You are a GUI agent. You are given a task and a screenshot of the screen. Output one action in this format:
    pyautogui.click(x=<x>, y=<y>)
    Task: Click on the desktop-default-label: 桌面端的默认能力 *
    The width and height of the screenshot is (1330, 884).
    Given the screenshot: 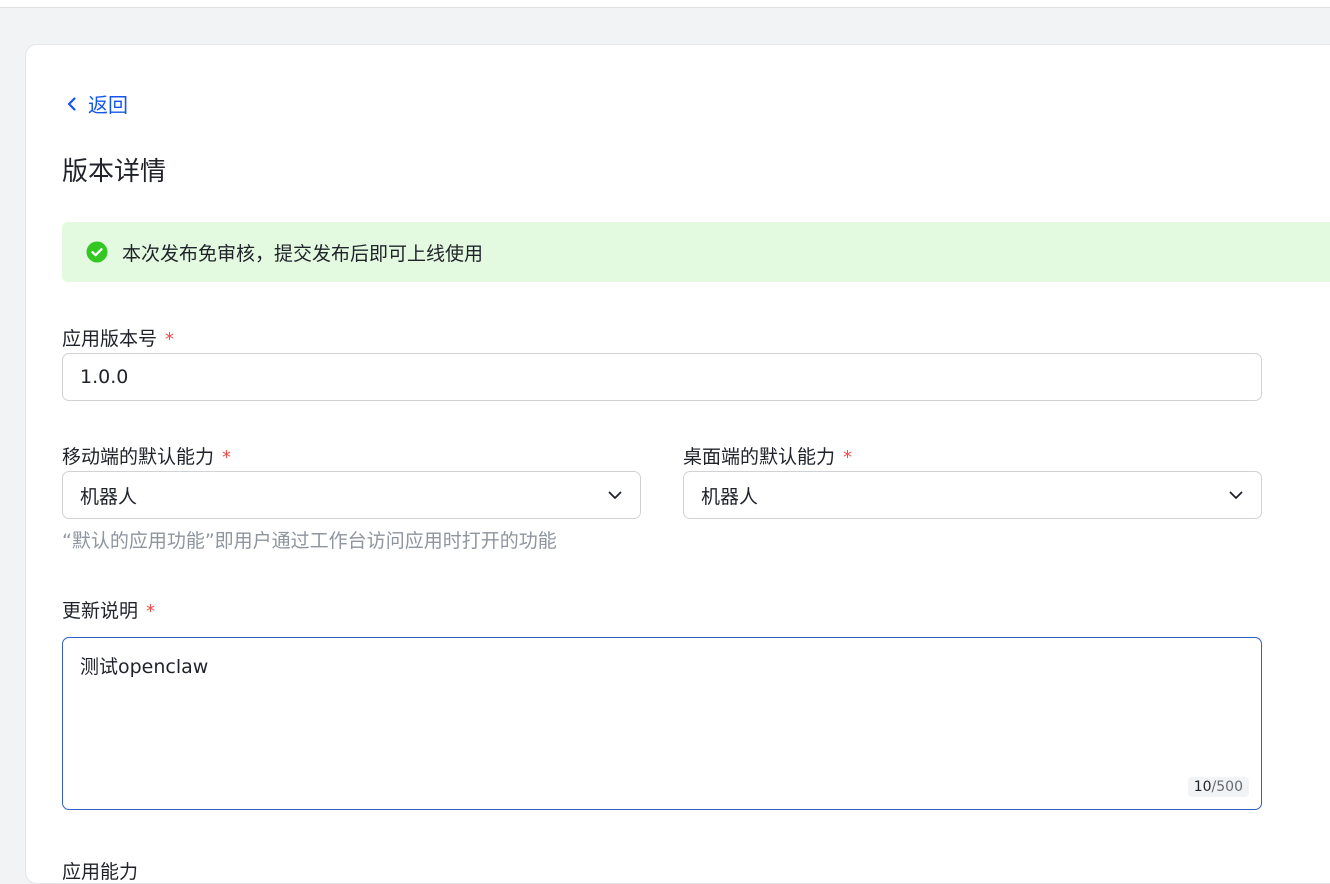 What is the action you would take?
    pyautogui.click(x=767, y=455)
    